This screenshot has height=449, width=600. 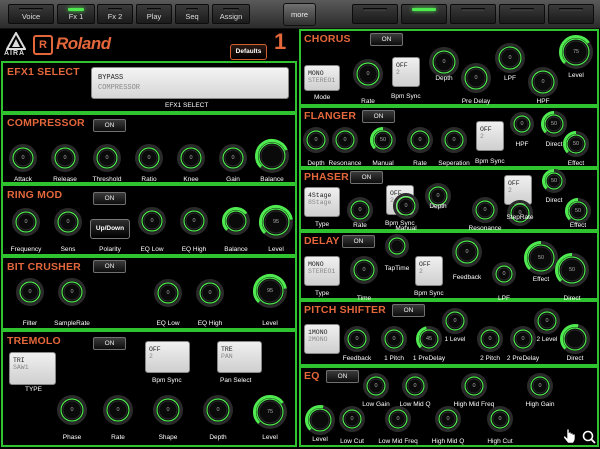 I want to click on knob-samplerate: 0, so click(x=72, y=292).